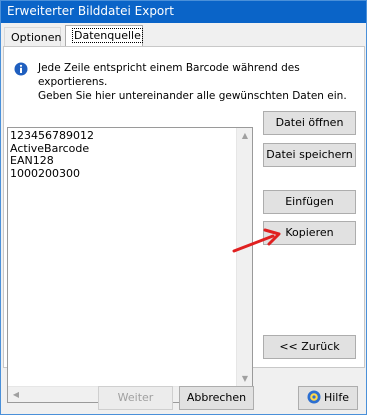 This screenshot has width=367, height=415. What do you see at coordinates (52, 135) in the screenshot?
I see `data-line: 123456789012` at bounding box center [52, 135].